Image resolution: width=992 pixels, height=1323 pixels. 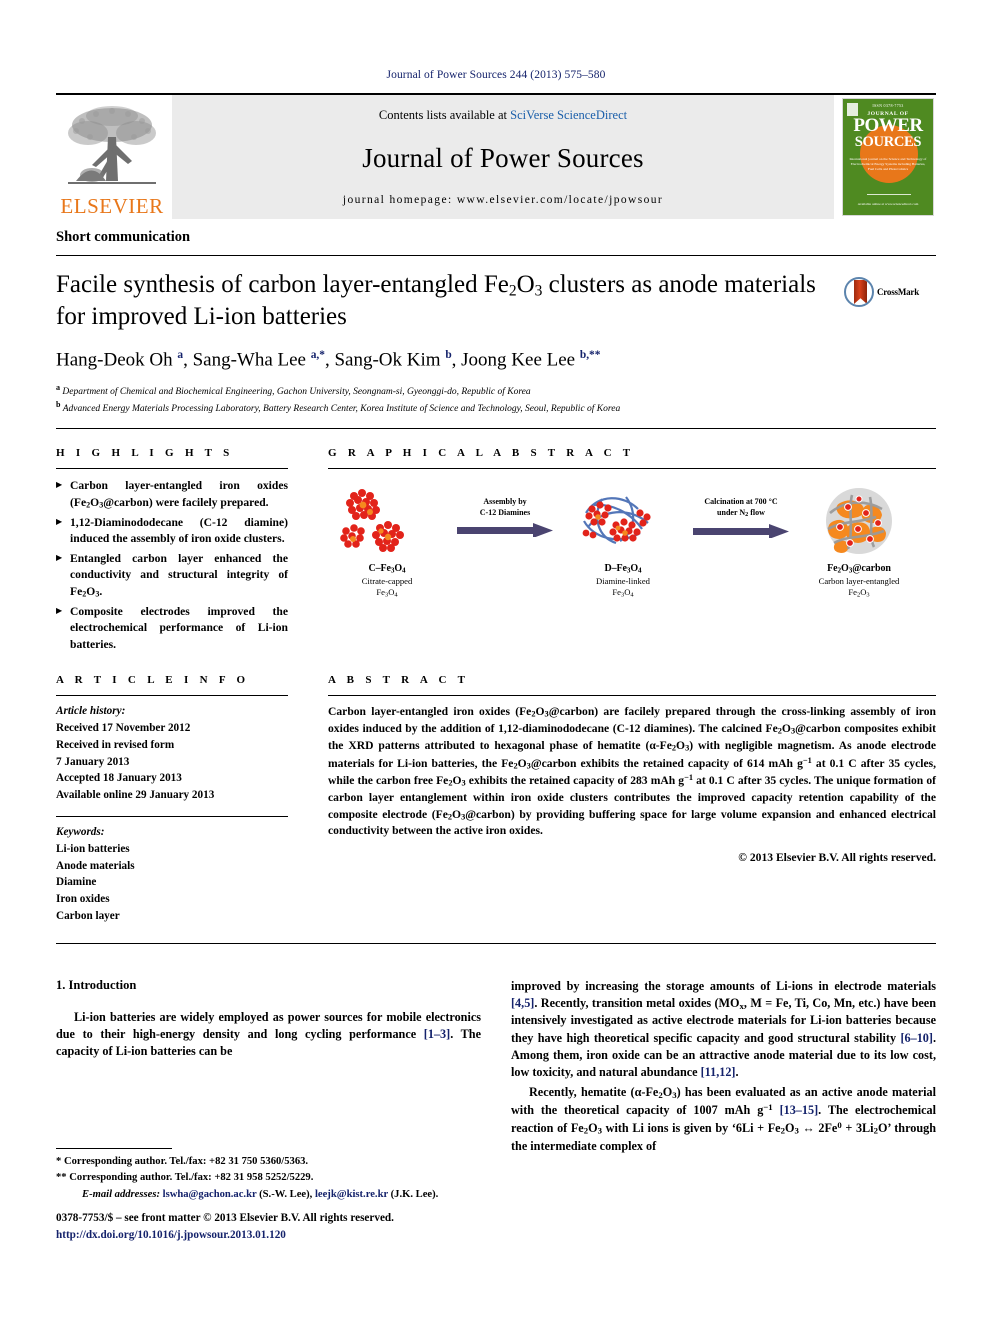 I want to click on highlights-rule, so click(x=172, y=469).